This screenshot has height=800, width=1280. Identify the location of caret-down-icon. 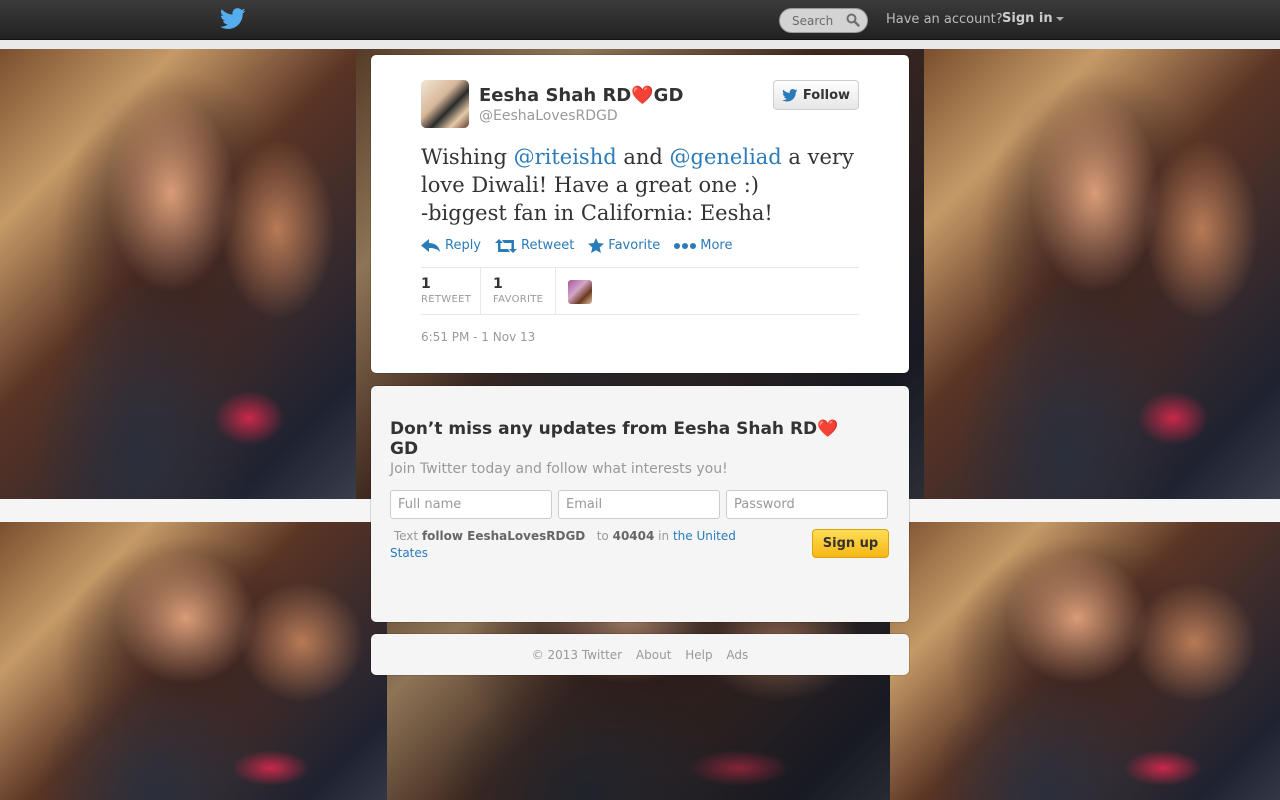
(1059, 18).